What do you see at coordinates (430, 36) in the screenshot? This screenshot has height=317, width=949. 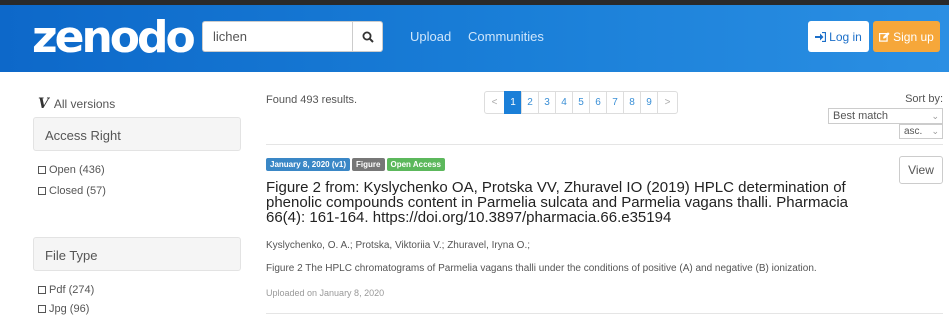 I see `nav-upload: Upload` at bounding box center [430, 36].